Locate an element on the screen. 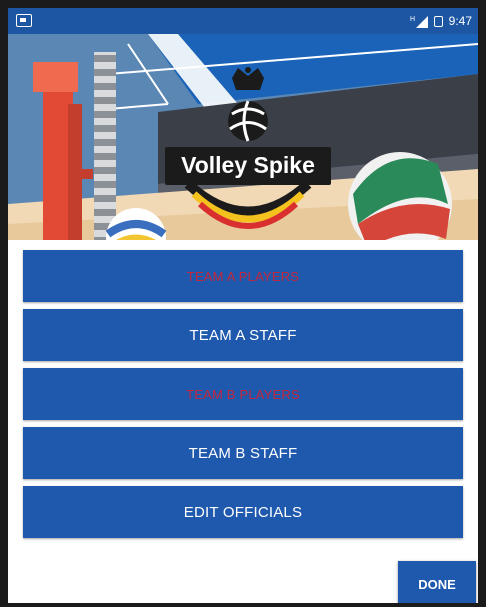 Image resolution: width=486 pixels, height=607 pixels. done-button: DONE is located at coordinates (437, 582).